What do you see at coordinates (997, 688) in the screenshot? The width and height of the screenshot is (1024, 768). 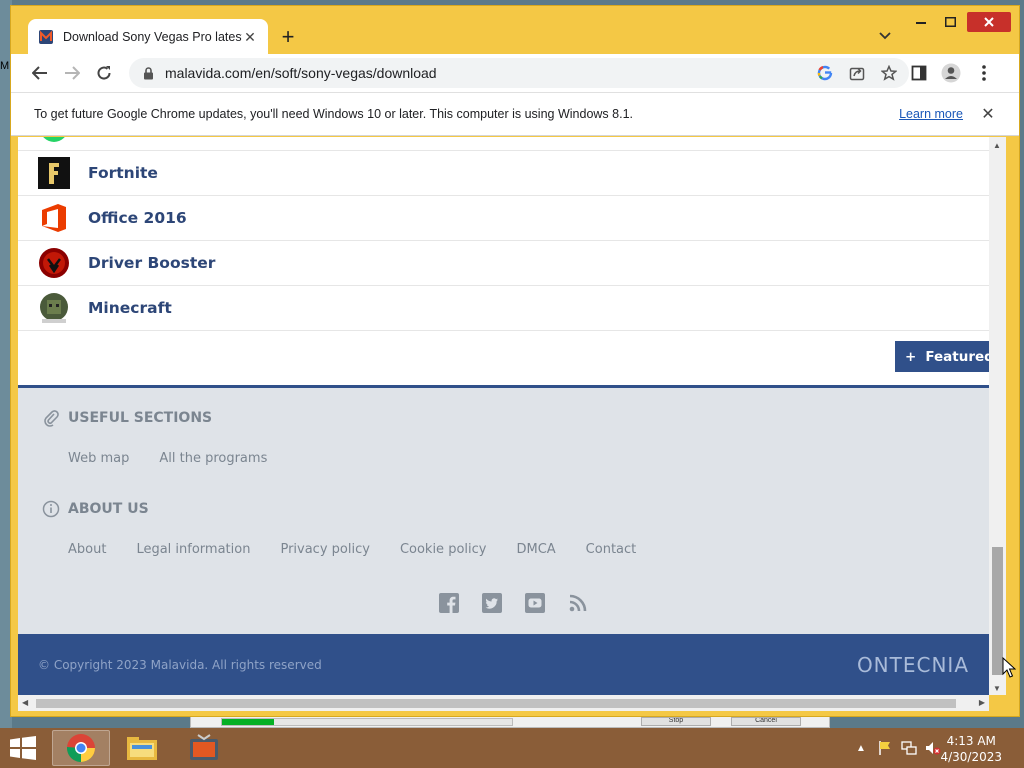 I see `scroll-down-arrow-icon: ▼` at bounding box center [997, 688].